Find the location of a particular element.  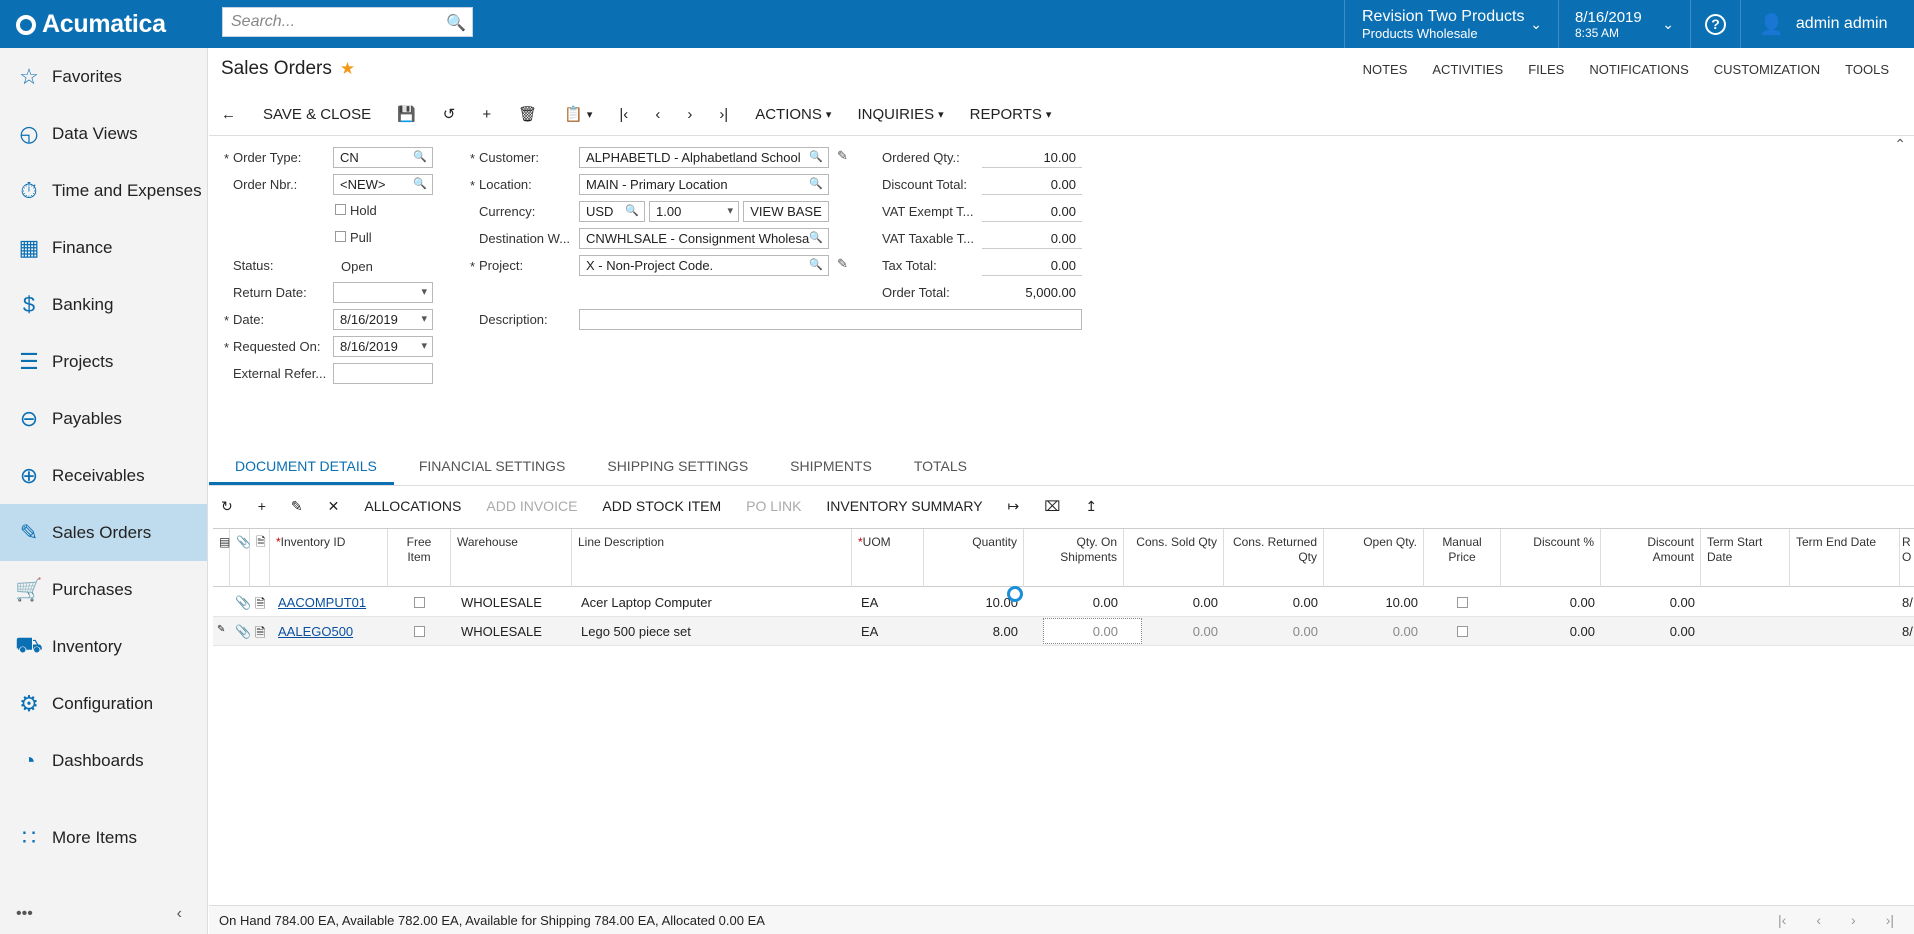

hold-checkbox is located at coordinates (340, 209).